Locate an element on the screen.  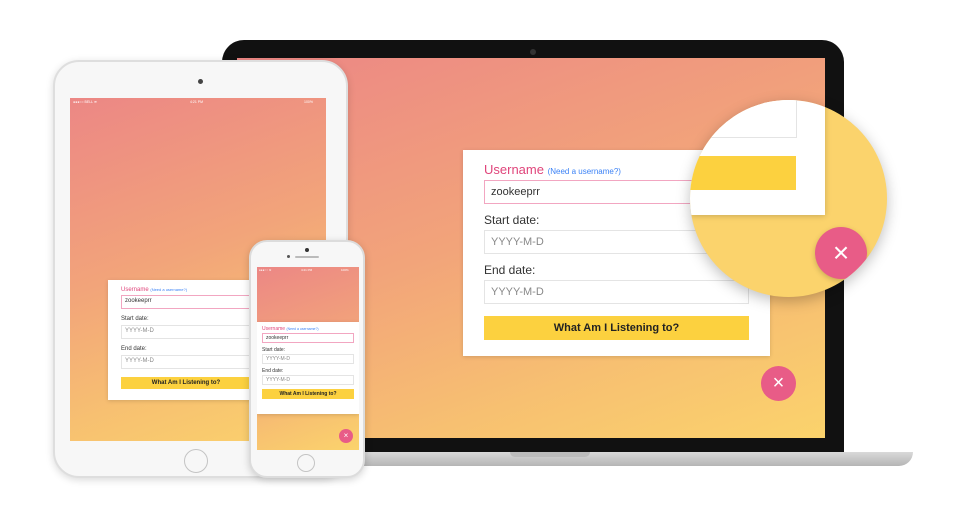
phone-time: 4:21 PM is located at coordinates (307, 270).